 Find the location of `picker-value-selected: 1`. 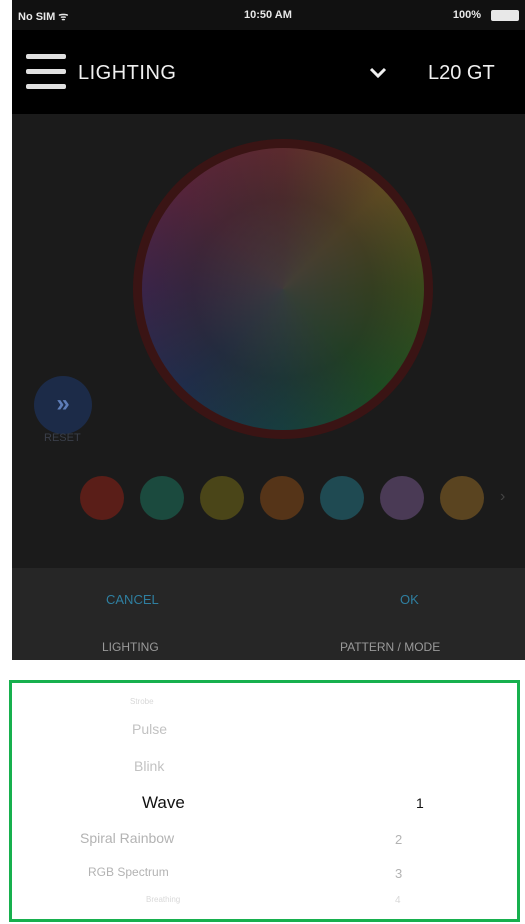

picker-value-selected: 1 is located at coordinates (420, 803).